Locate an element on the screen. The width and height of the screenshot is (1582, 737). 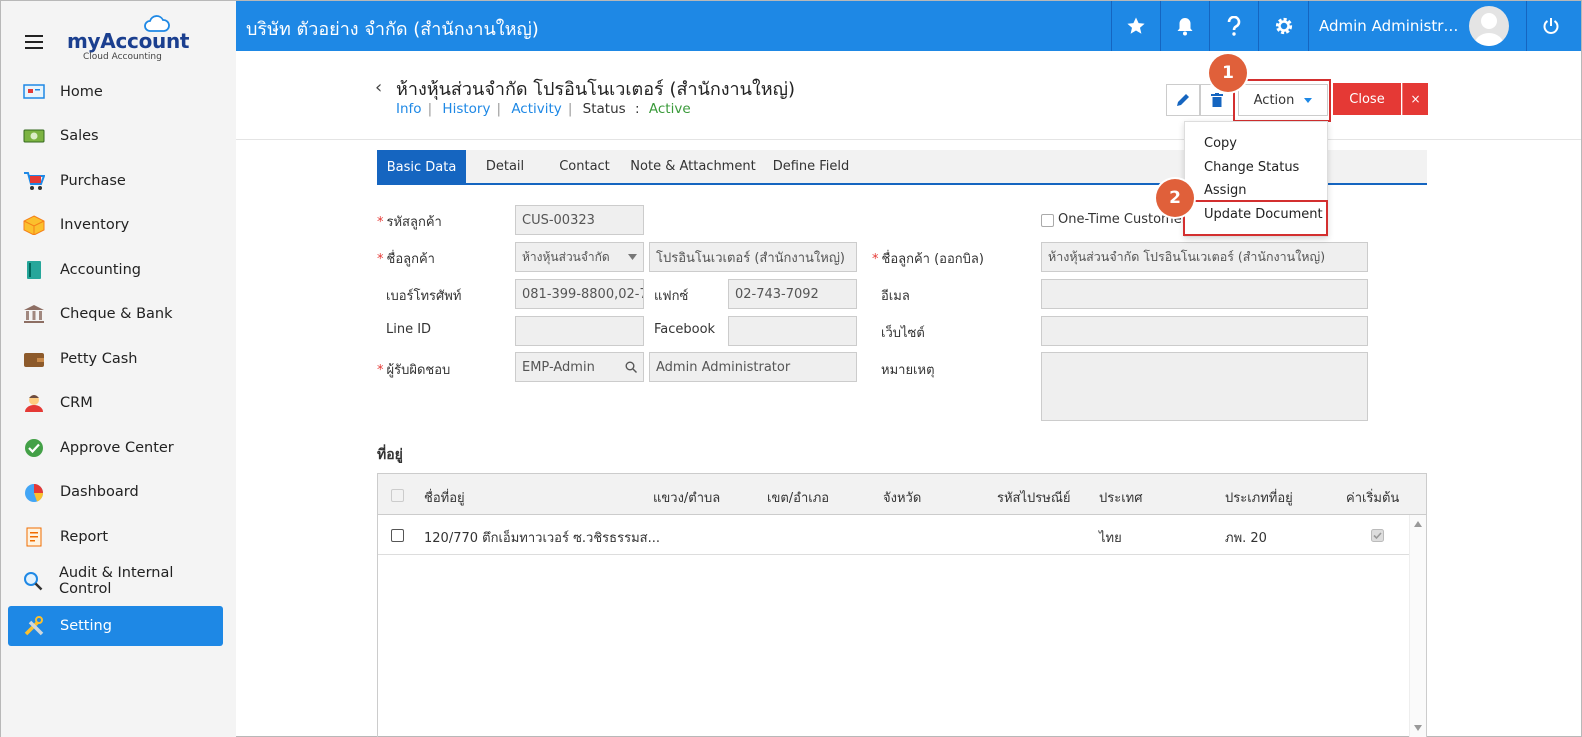
sidebar-item-approve-center: Approve Center is located at coordinates (115, 448).